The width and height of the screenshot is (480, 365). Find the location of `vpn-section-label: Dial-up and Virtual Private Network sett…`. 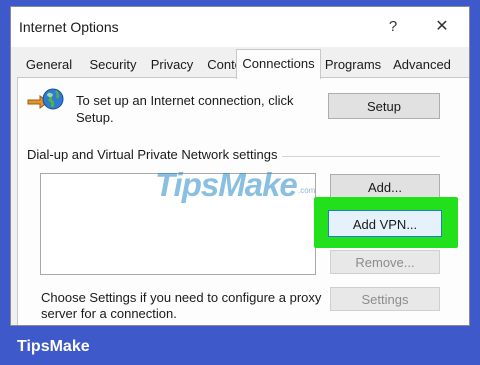

vpn-section-label: Dial-up and Virtual Private Network sett… is located at coordinates (154, 154).